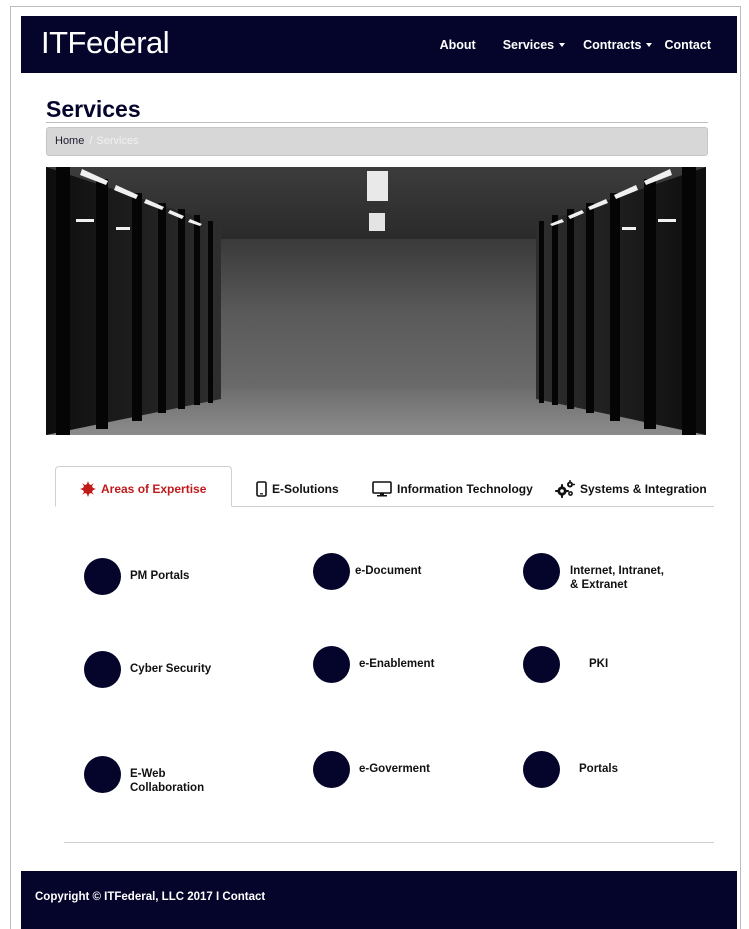 The image size is (749, 929). What do you see at coordinates (117, 141) in the screenshot?
I see `breadcrumb-current: Services` at bounding box center [117, 141].